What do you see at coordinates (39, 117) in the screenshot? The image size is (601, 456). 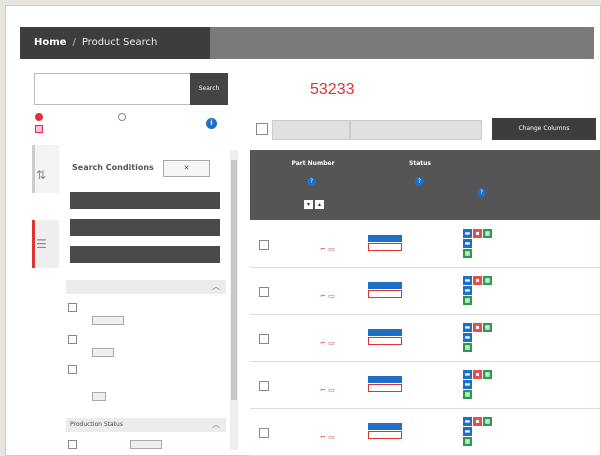 I see `starting-with-radio` at bounding box center [39, 117].